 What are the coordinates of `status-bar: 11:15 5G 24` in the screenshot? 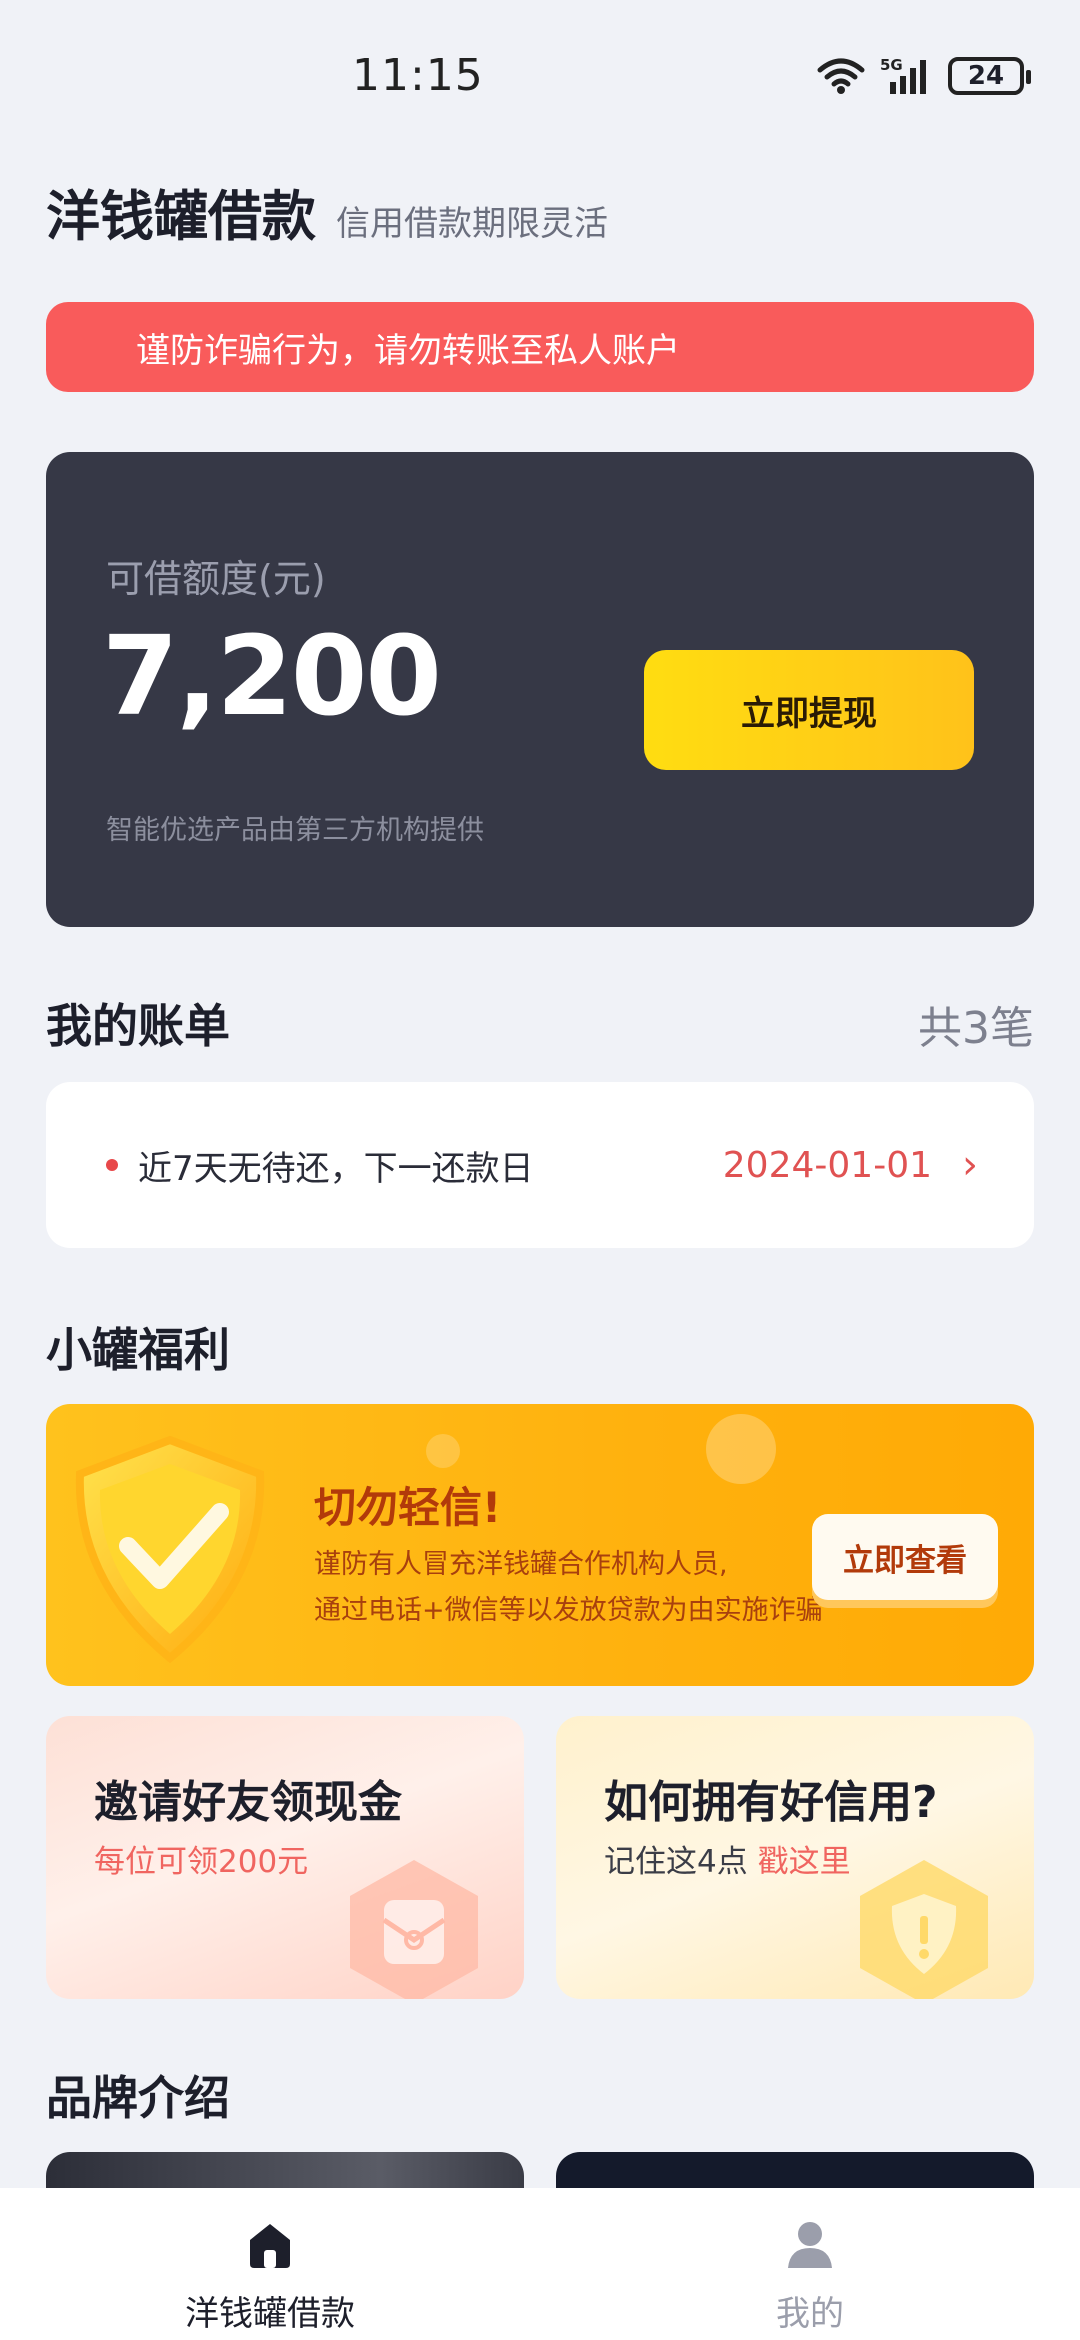 It's located at (540, 75).